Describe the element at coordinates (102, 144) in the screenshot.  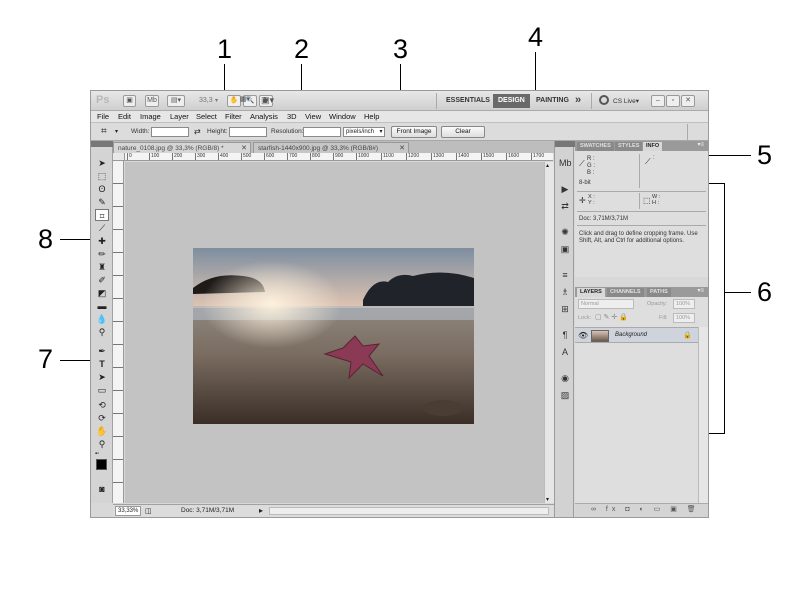
I see `tools-panel-header` at that location.